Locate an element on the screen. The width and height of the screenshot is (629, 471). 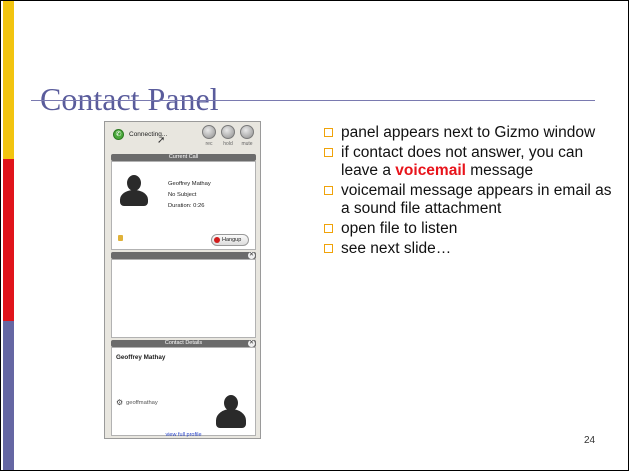
contact-details-header: Contact Details ✕ is located at coordinates (183, 343).